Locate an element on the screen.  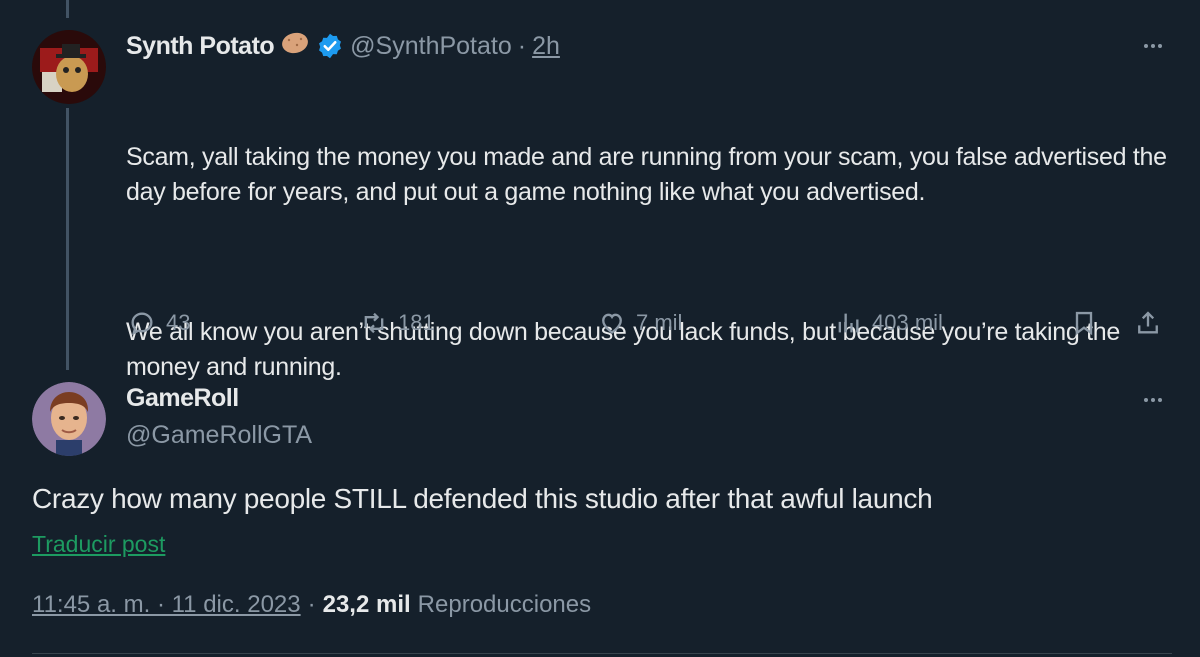
share-button is located at coordinates (1148, 323).